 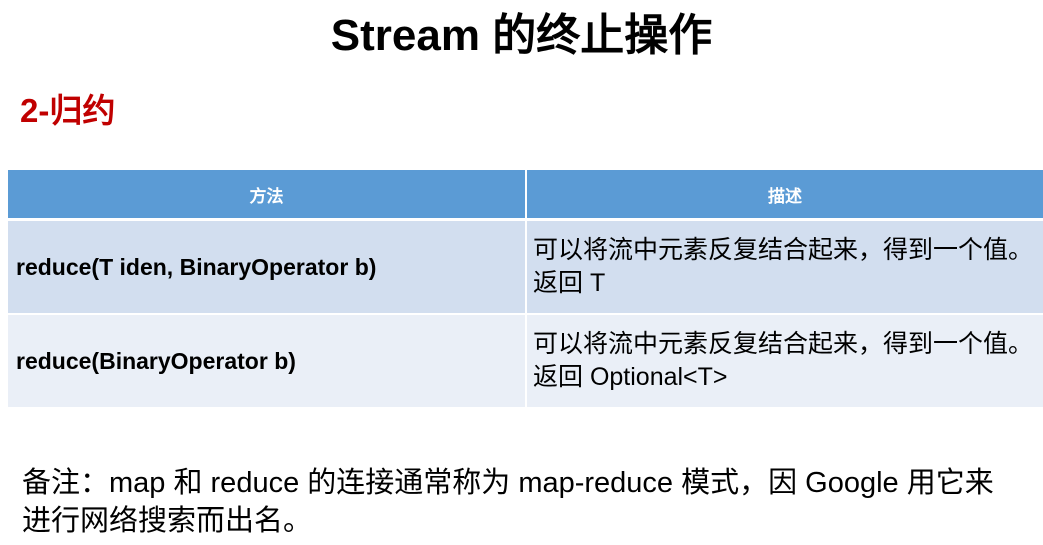 I want to click on column-header-method: 方法, so click(x=267, y=195).